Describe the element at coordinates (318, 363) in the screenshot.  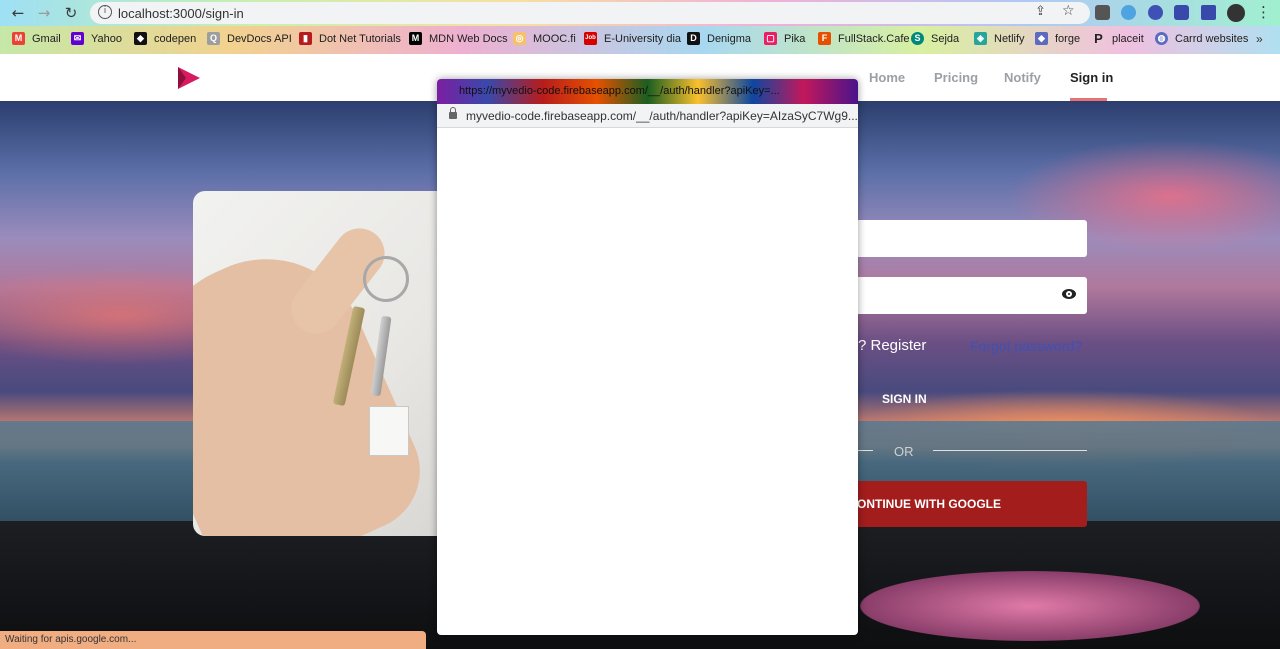
I see `keys-photo` at that location.